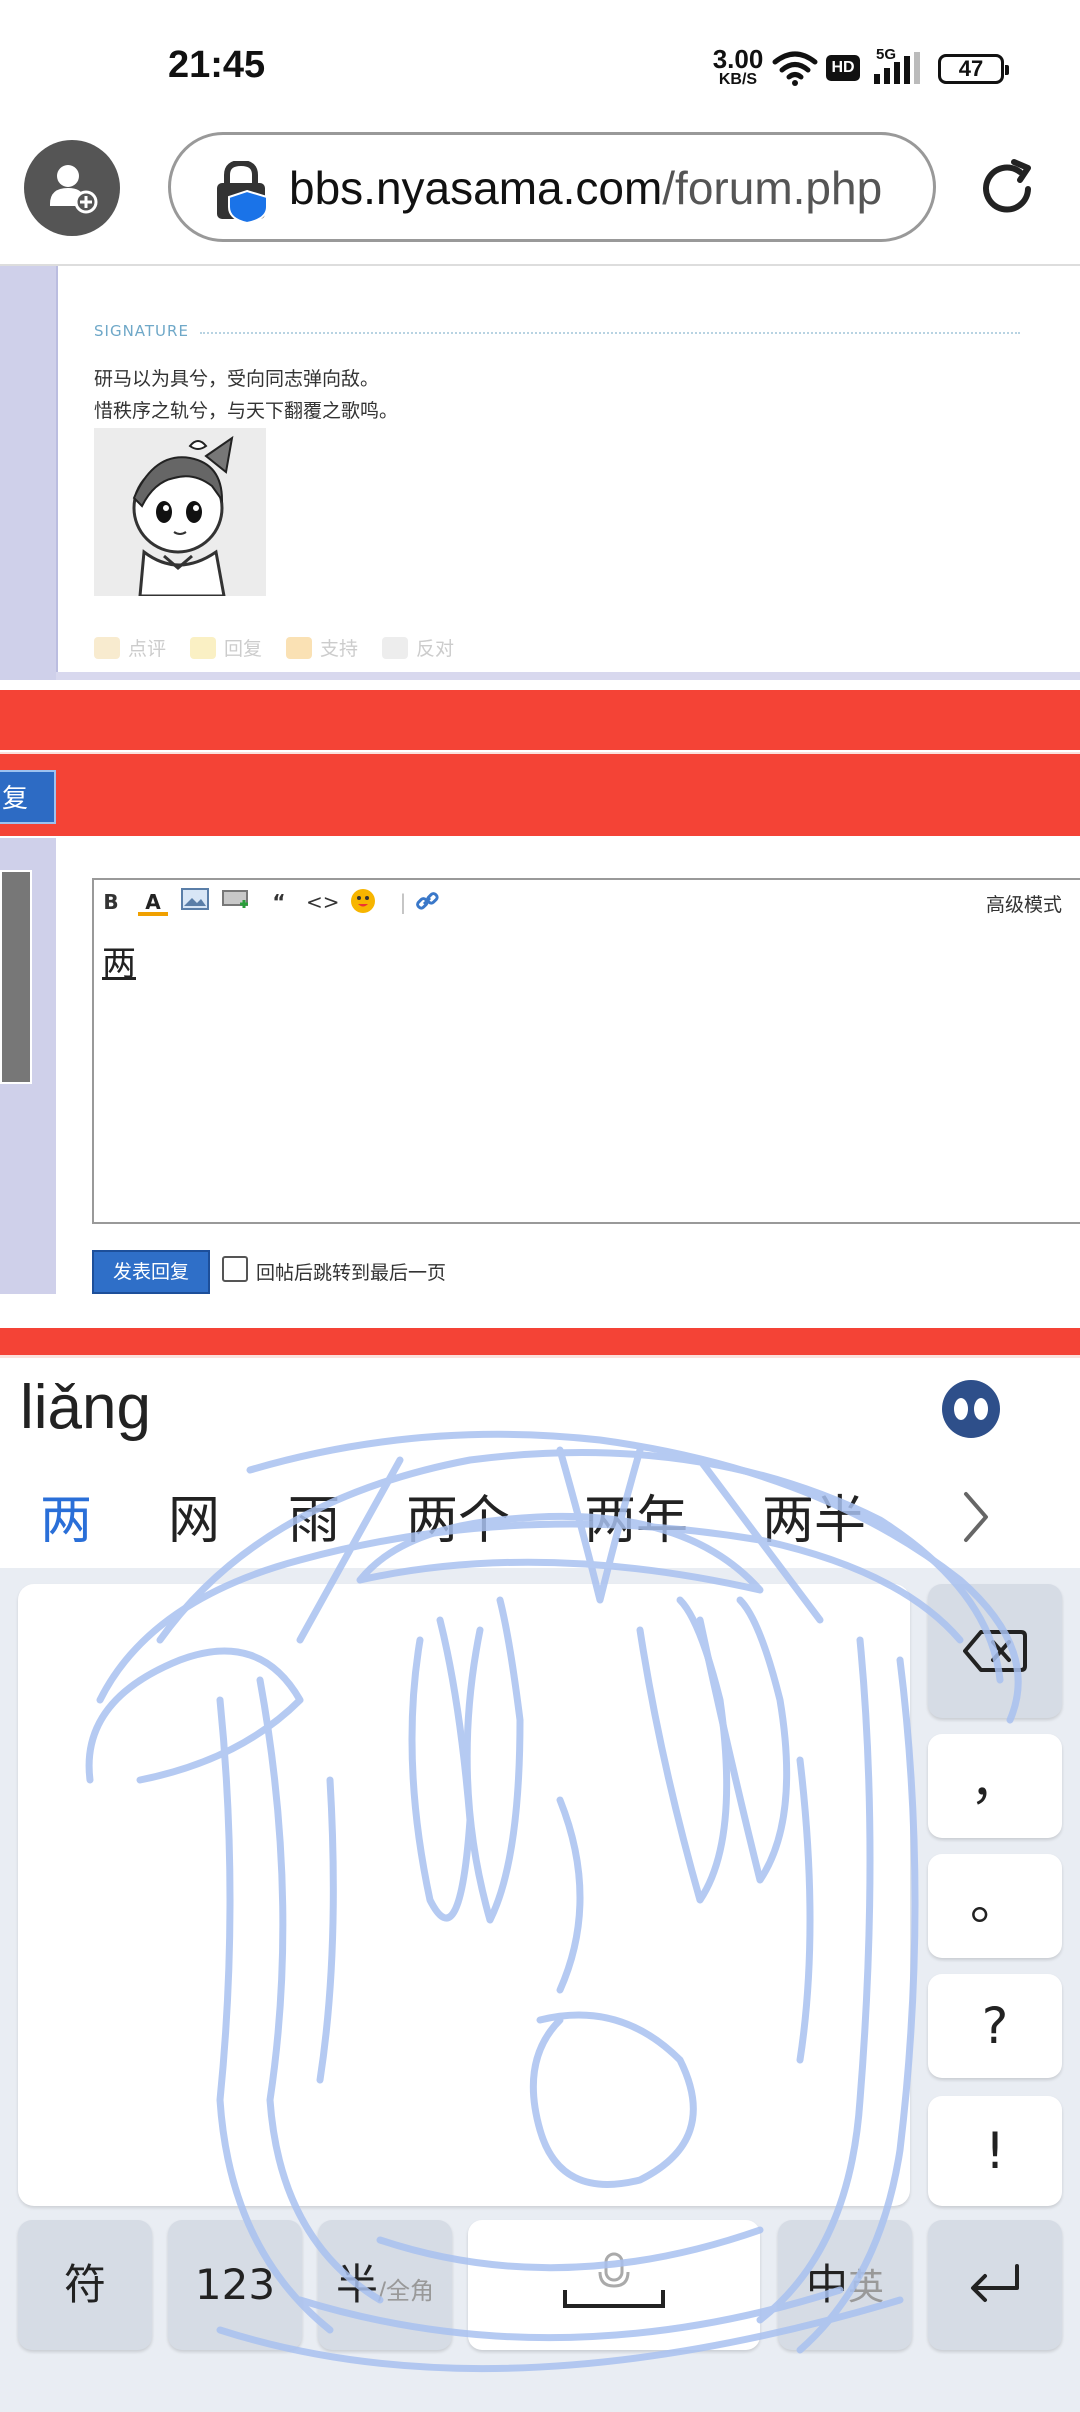  What do you see at coordinates (237, 902) in the screenshot?
I see `attachment-image-icon` at bounding box center [237, 902].